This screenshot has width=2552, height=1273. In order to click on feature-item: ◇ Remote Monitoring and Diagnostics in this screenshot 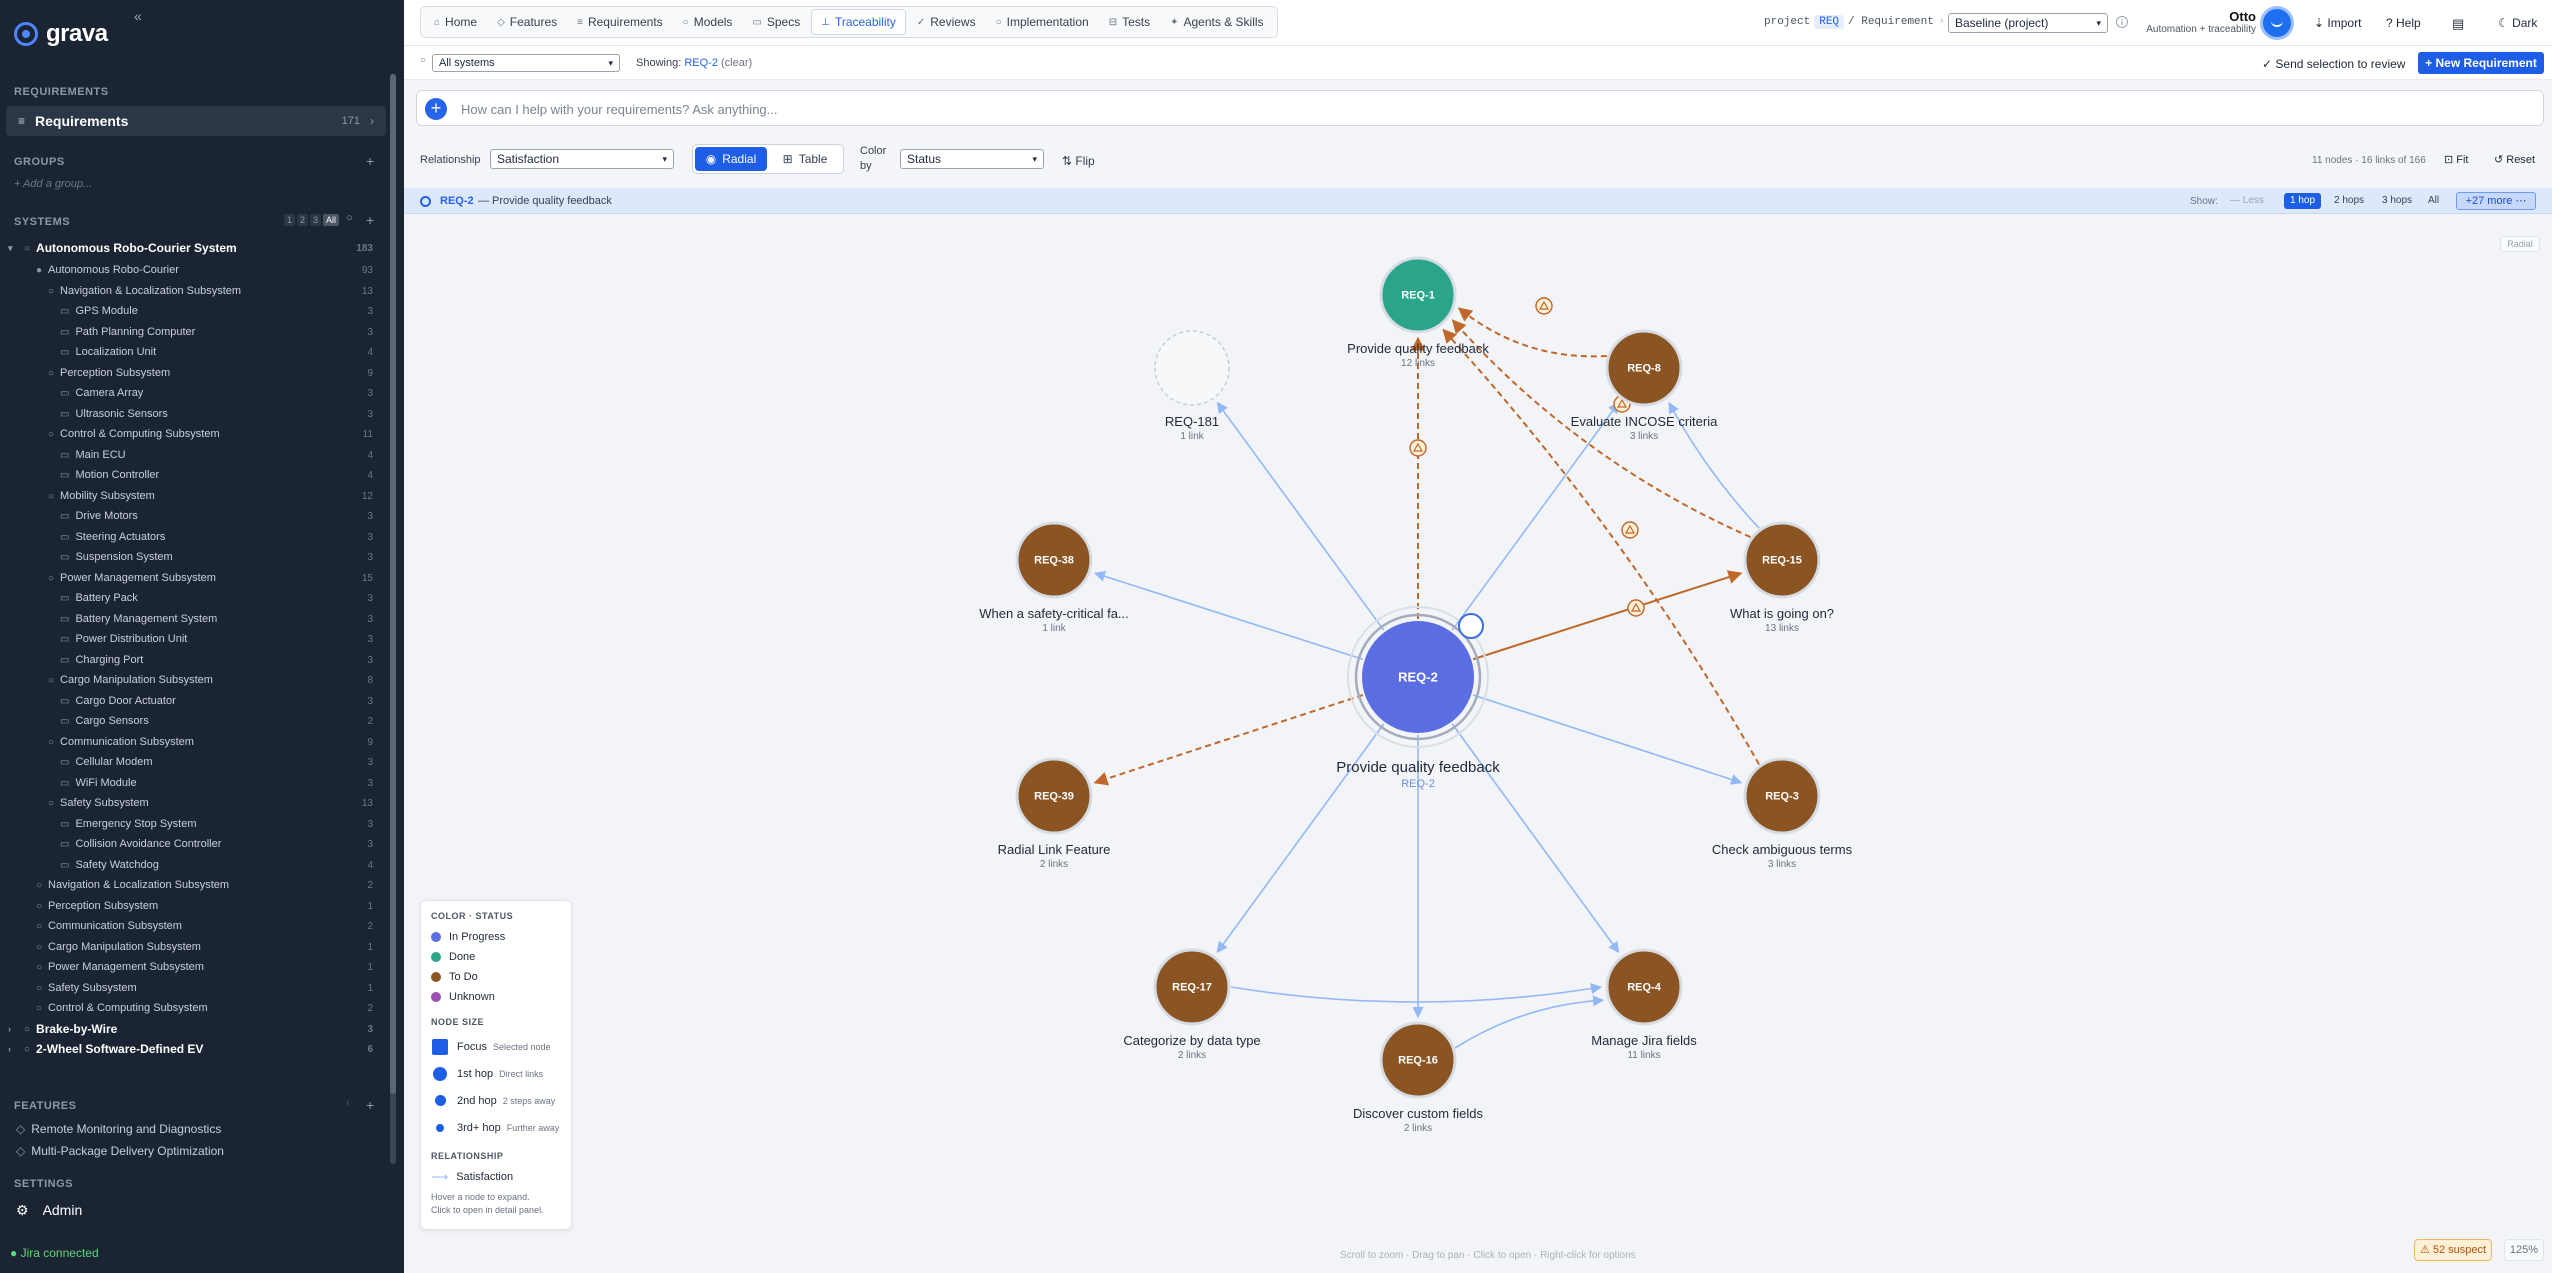, I will do `click(118, 1129)`.